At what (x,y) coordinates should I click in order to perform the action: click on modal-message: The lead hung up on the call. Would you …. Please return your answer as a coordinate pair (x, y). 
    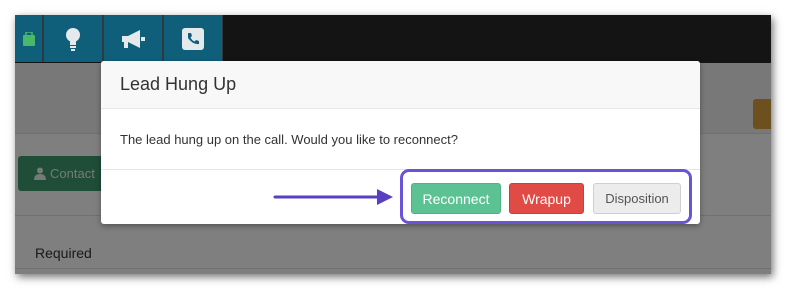
    Looking at the image, I should click on (289, 139).